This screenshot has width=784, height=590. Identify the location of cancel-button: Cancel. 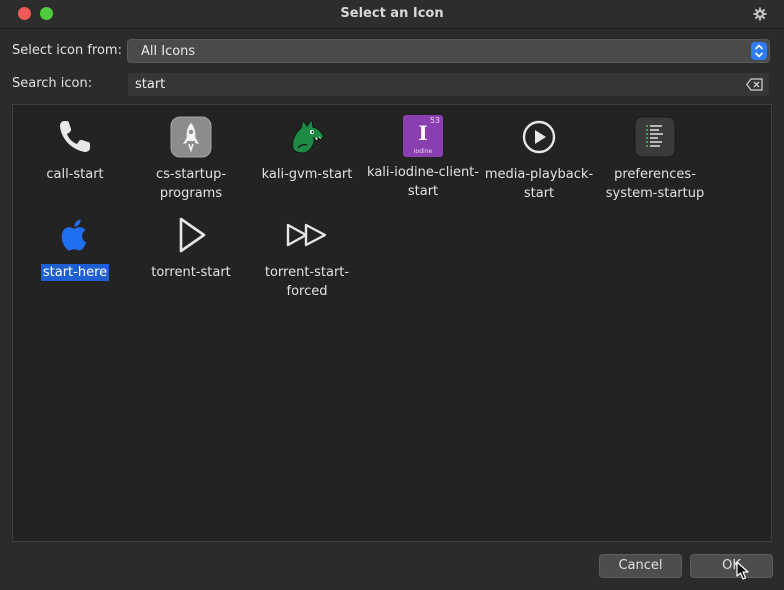
(640, 566).